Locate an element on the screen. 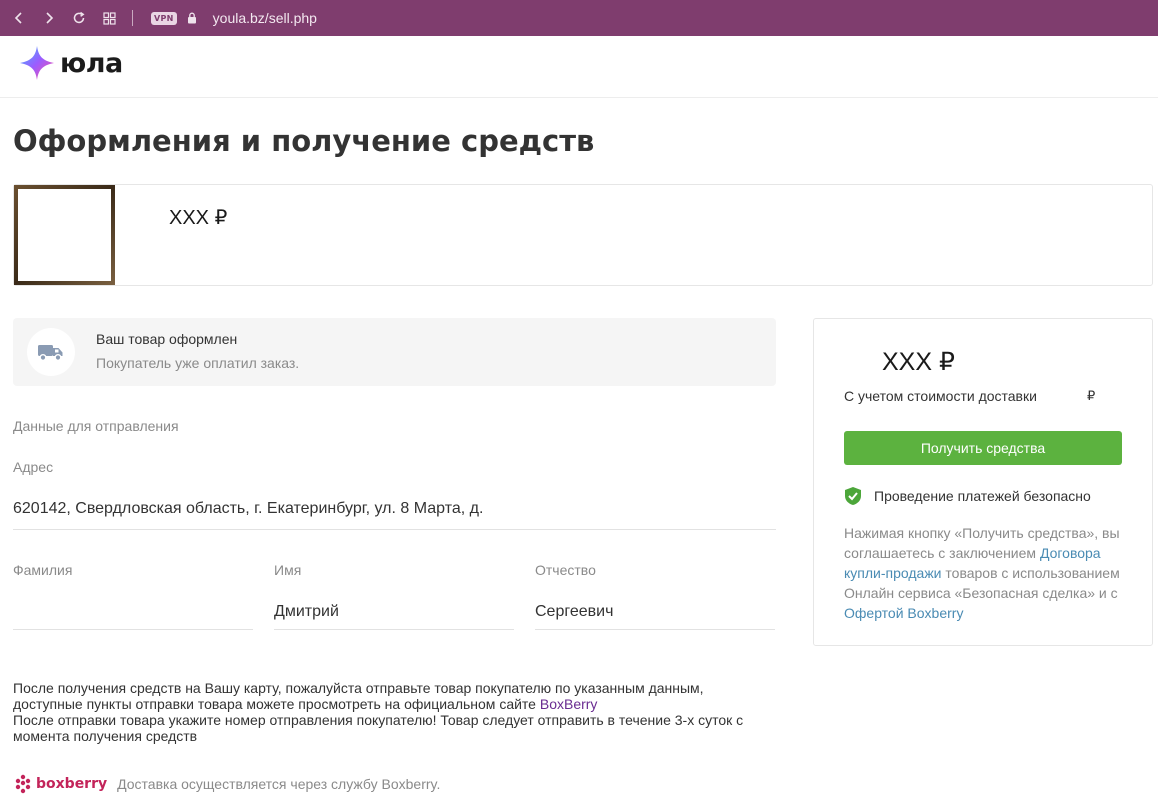 This screenshot has height=798, width=1158. boxberry-brand-name: boxberry is located at coordinates (72, 784).